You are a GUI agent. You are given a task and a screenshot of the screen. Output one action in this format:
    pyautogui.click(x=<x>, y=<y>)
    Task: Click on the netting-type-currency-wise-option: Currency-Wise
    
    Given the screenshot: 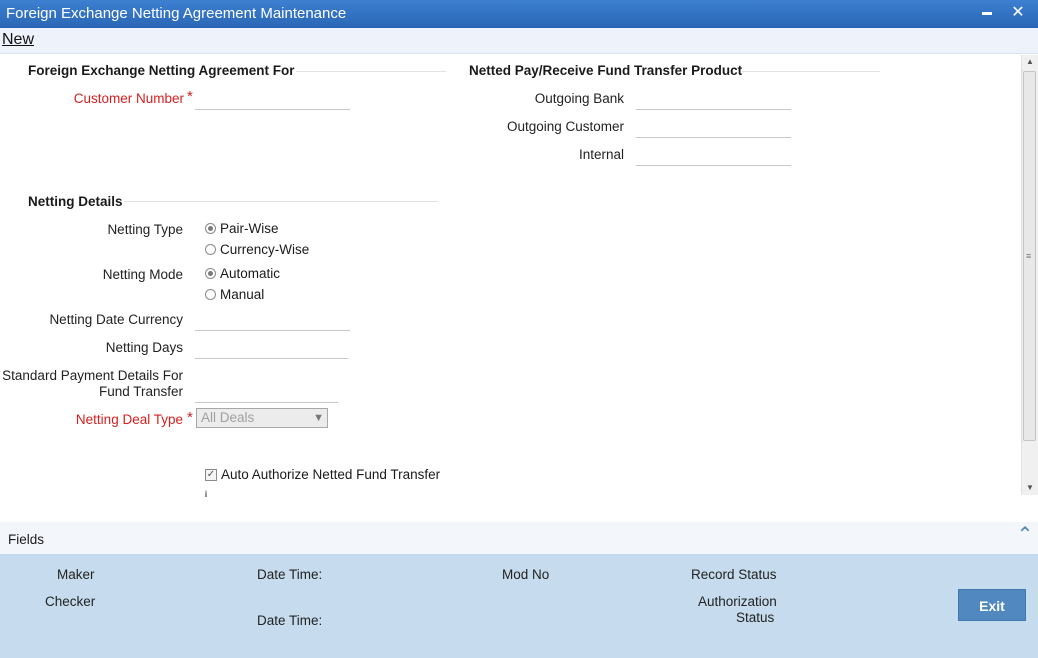 What is the action you would take?
    pyautogui.click(x=257, y=249)
    